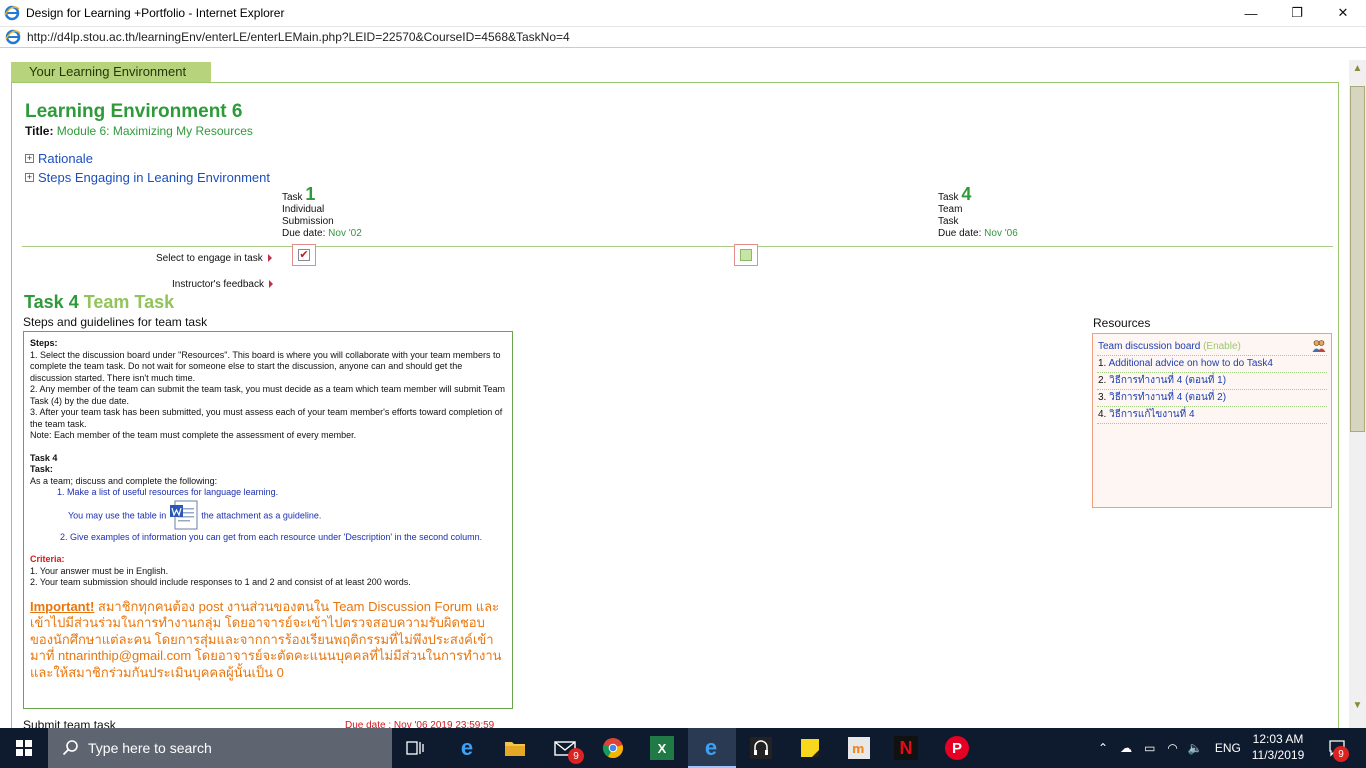 This screenshot has height=768, width=1366. I want to click on resource-link: Additional advice on how to do Task4, so click(1191, 363).